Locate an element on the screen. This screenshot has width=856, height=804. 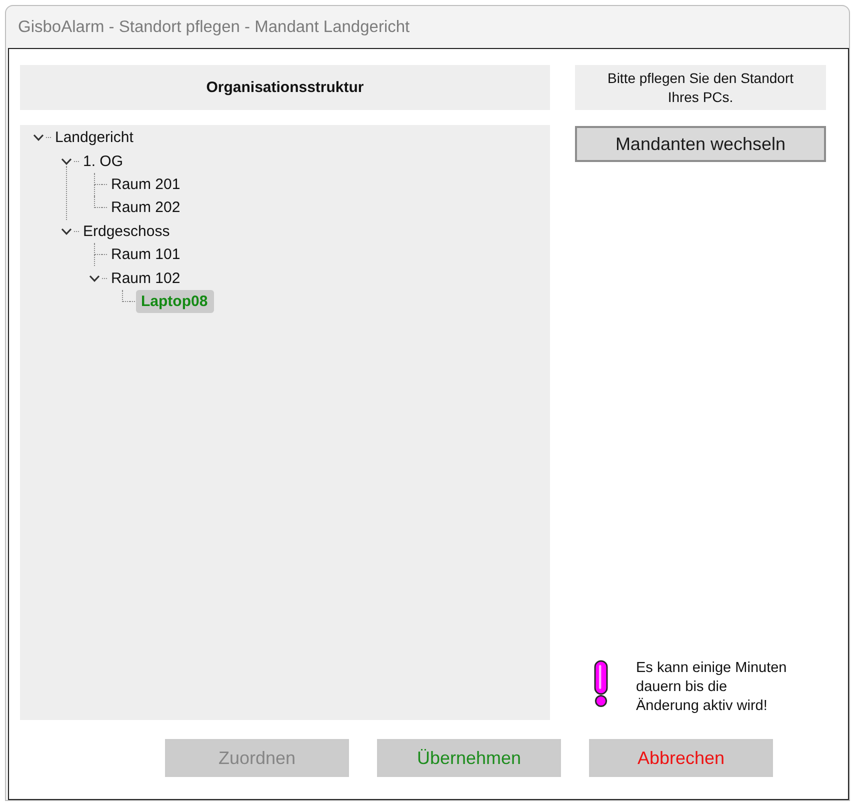
tree-item: Raum 102 is located at coordinates (146, 278).